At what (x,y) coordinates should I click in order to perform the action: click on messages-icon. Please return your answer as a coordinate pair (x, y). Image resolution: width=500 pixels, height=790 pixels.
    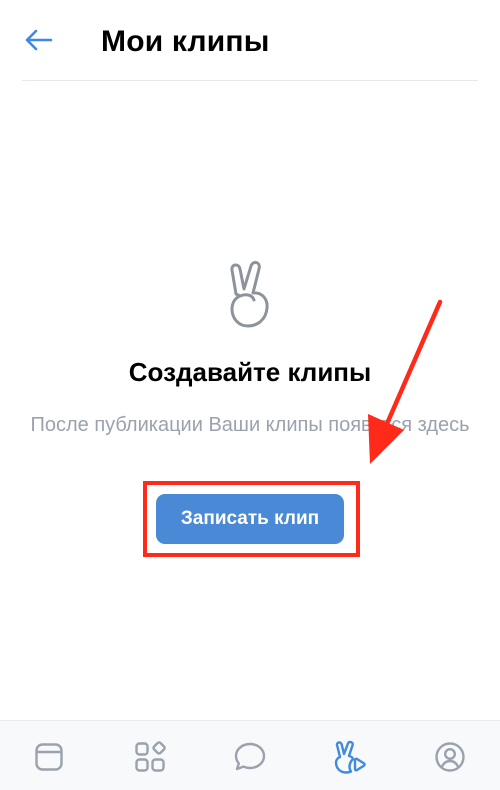
    Looking at the image, I should click on (250, 757).